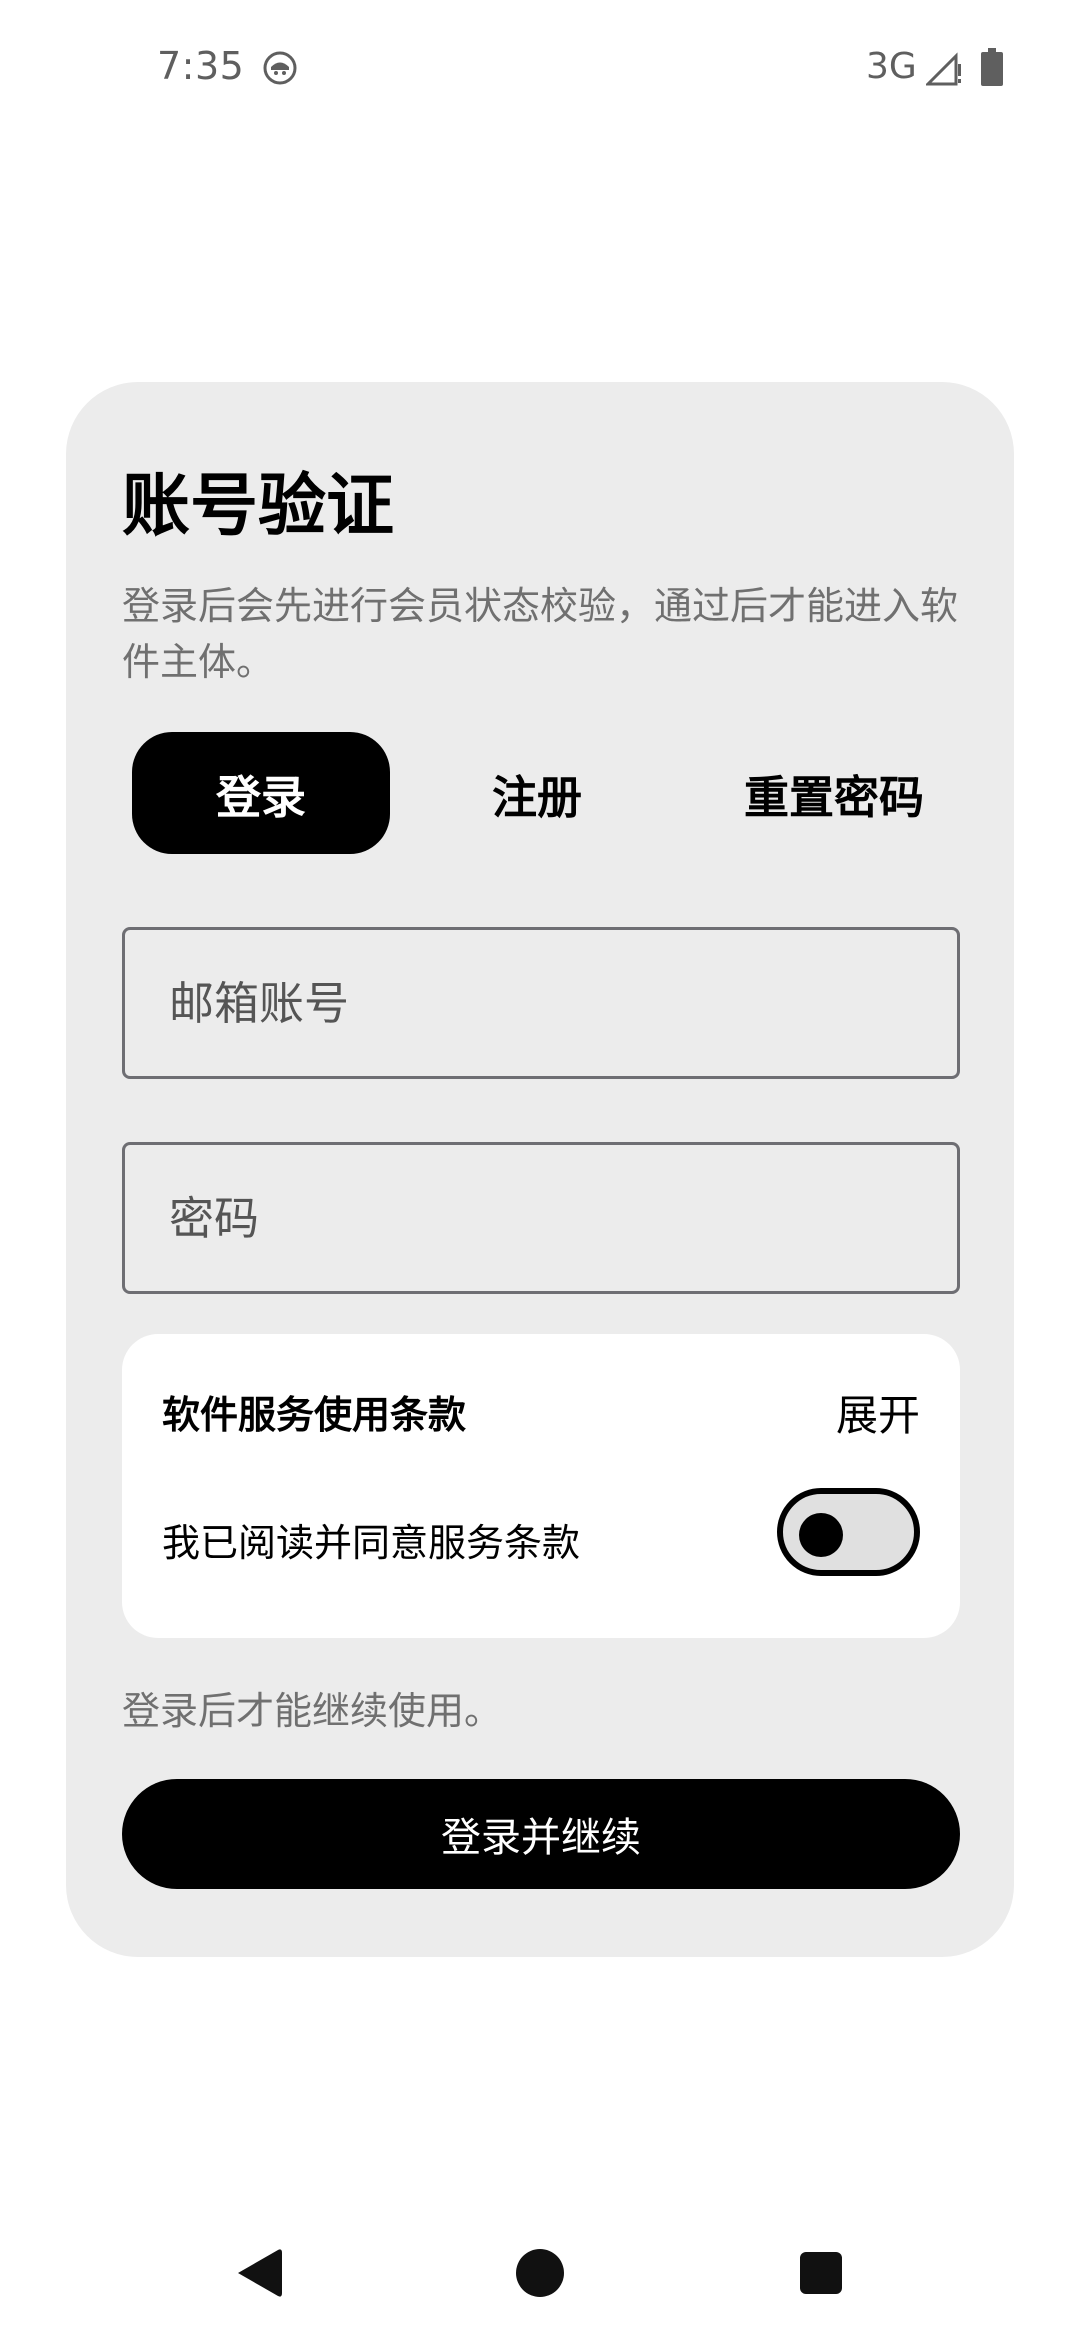 This screenshot has height=2340, width=1080. Describe the element at coordinates (312, 1711) in the screenshot. I see `login-hint: 登录后才能继续使用。` at that location.